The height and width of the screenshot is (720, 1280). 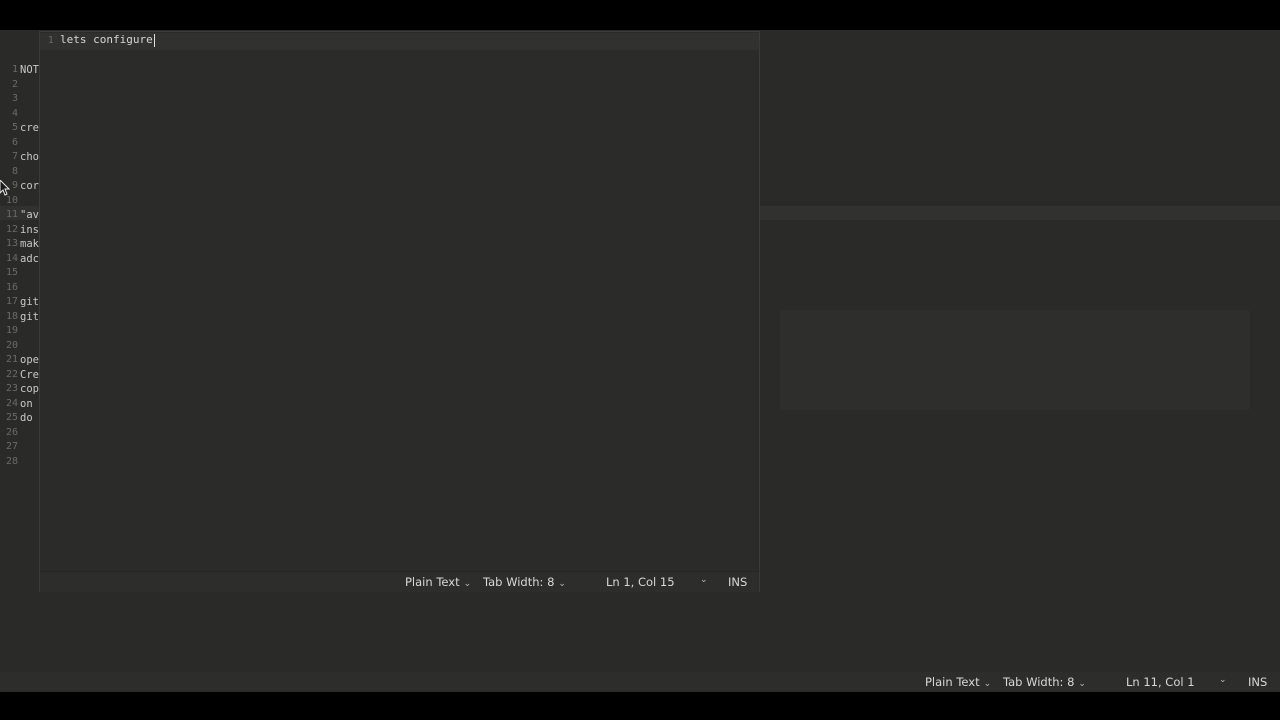 I want to click on top-bar, so click(x=640, y=15).